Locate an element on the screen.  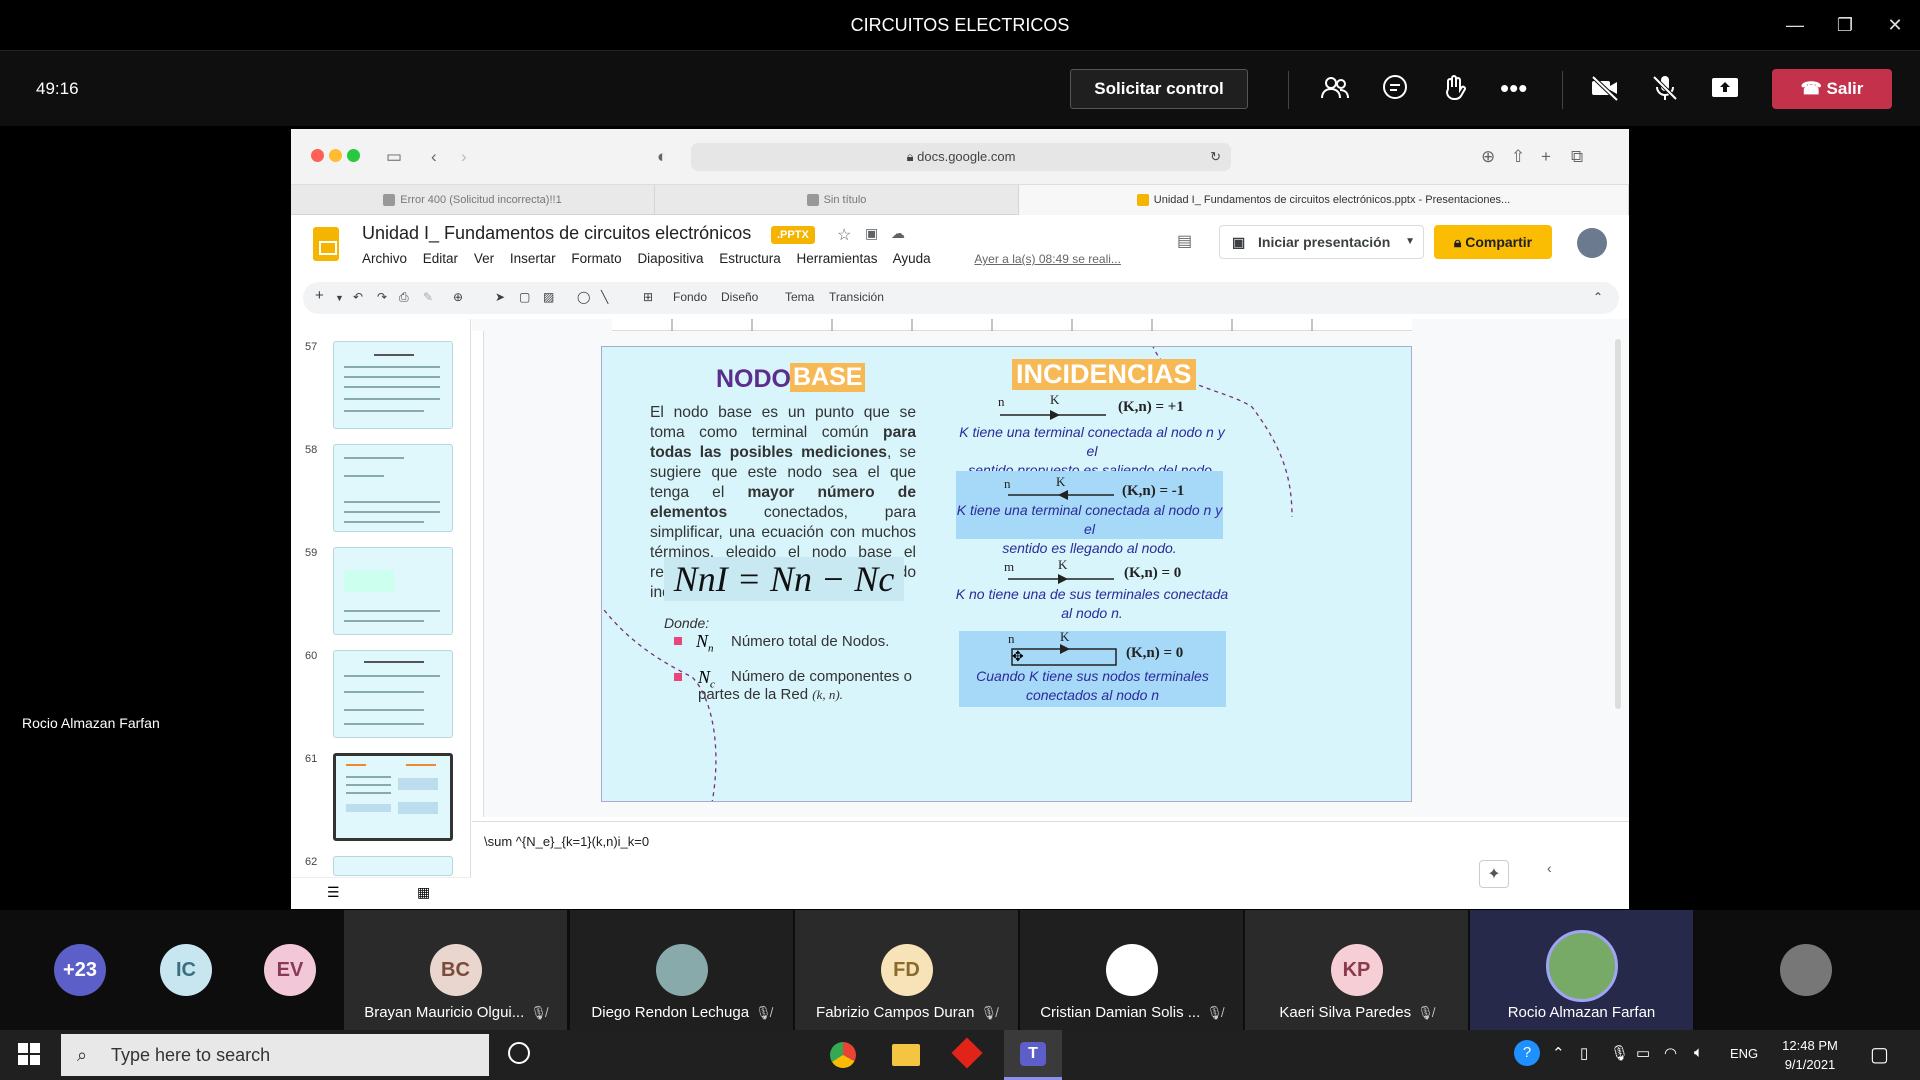
battery-icon: ▭ is located at coordinates (1643, 1053).